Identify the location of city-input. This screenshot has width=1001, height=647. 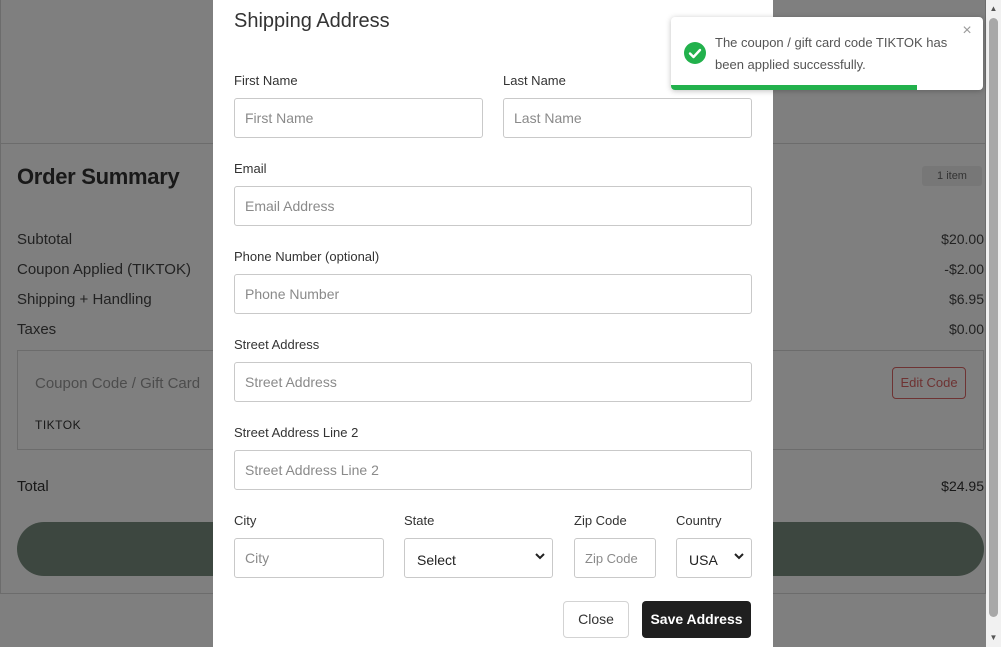
(309, 558).